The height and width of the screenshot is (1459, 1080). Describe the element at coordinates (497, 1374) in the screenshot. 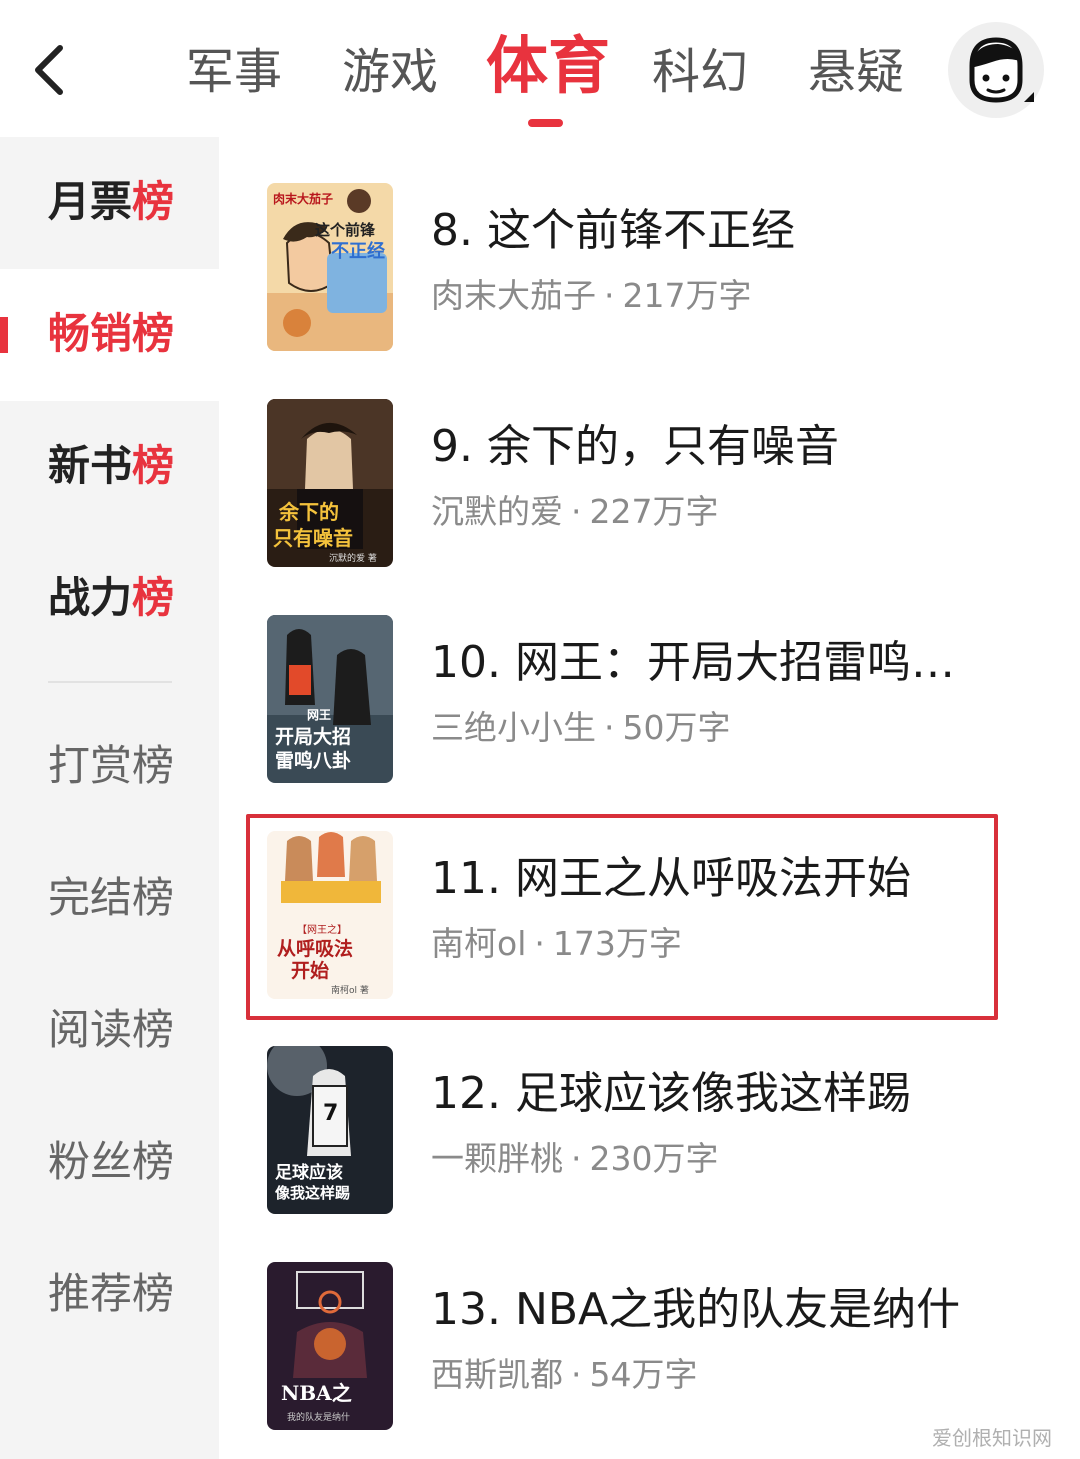

I see `book-author: 西斯凯都` at that location.